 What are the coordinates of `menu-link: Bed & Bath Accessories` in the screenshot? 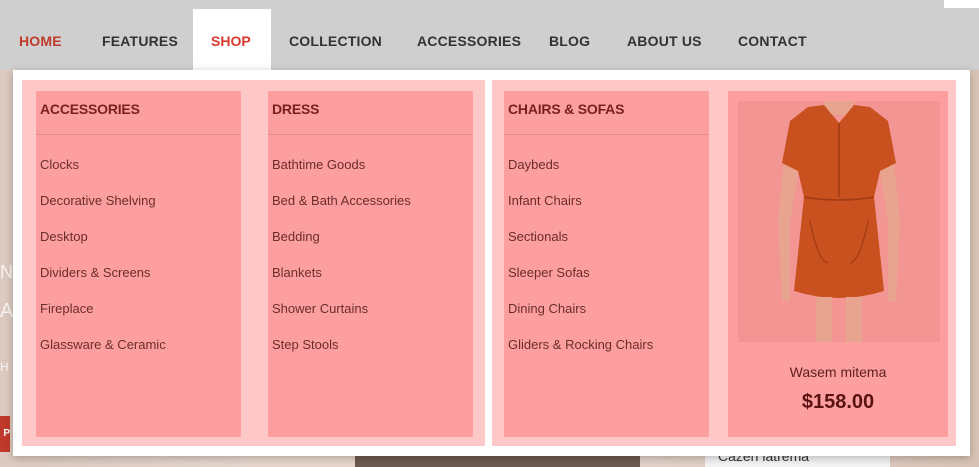 It's located at (341, 200).